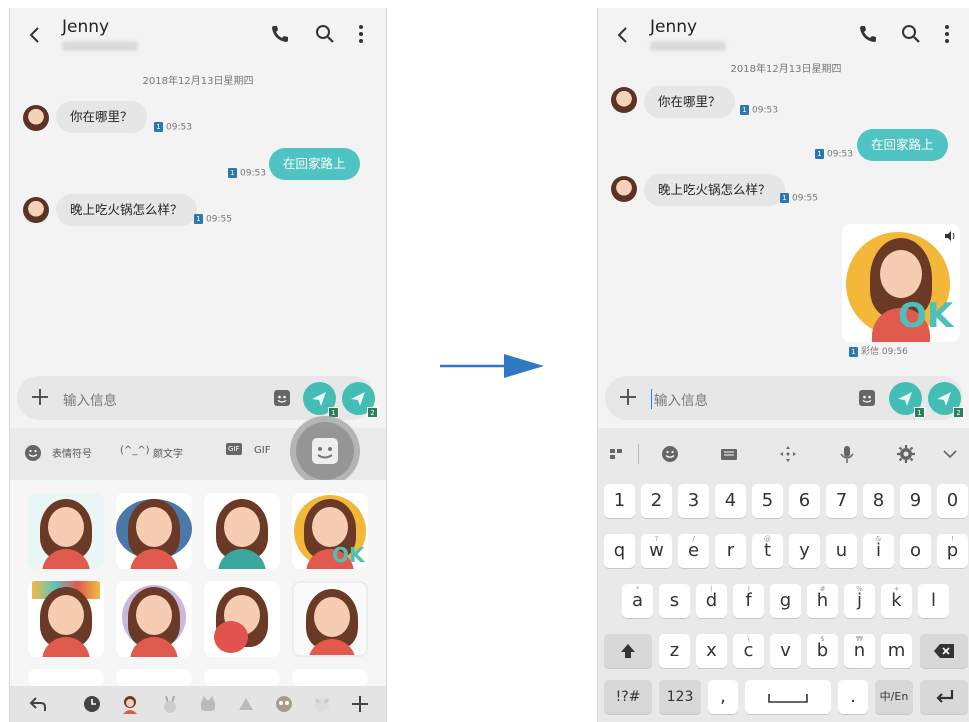 This screenshot has width=969, height=722. Describe the element at coordinates (952, 551) in the screenshot. I see `key-letter: ! p` at that location.